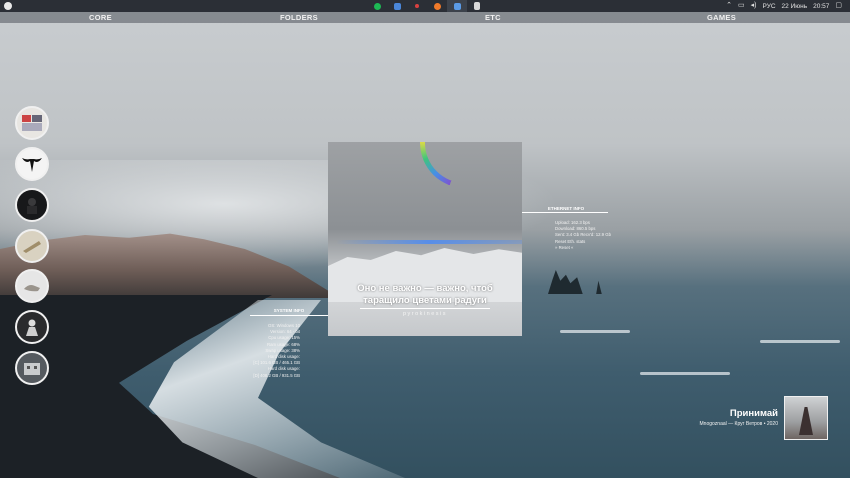  I want to click on spotify-icon, so click(377, 6).